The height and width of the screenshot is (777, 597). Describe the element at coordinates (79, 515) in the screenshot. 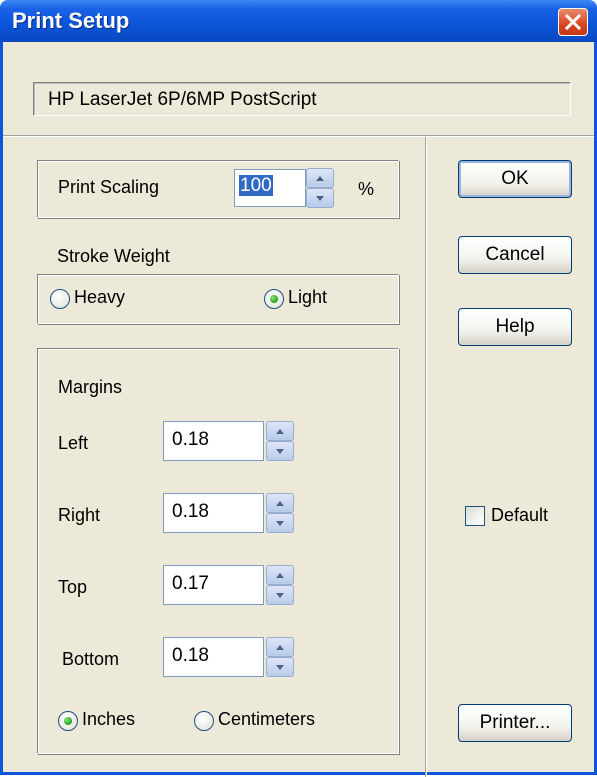

I see `margin-right-label: Right` at that location.